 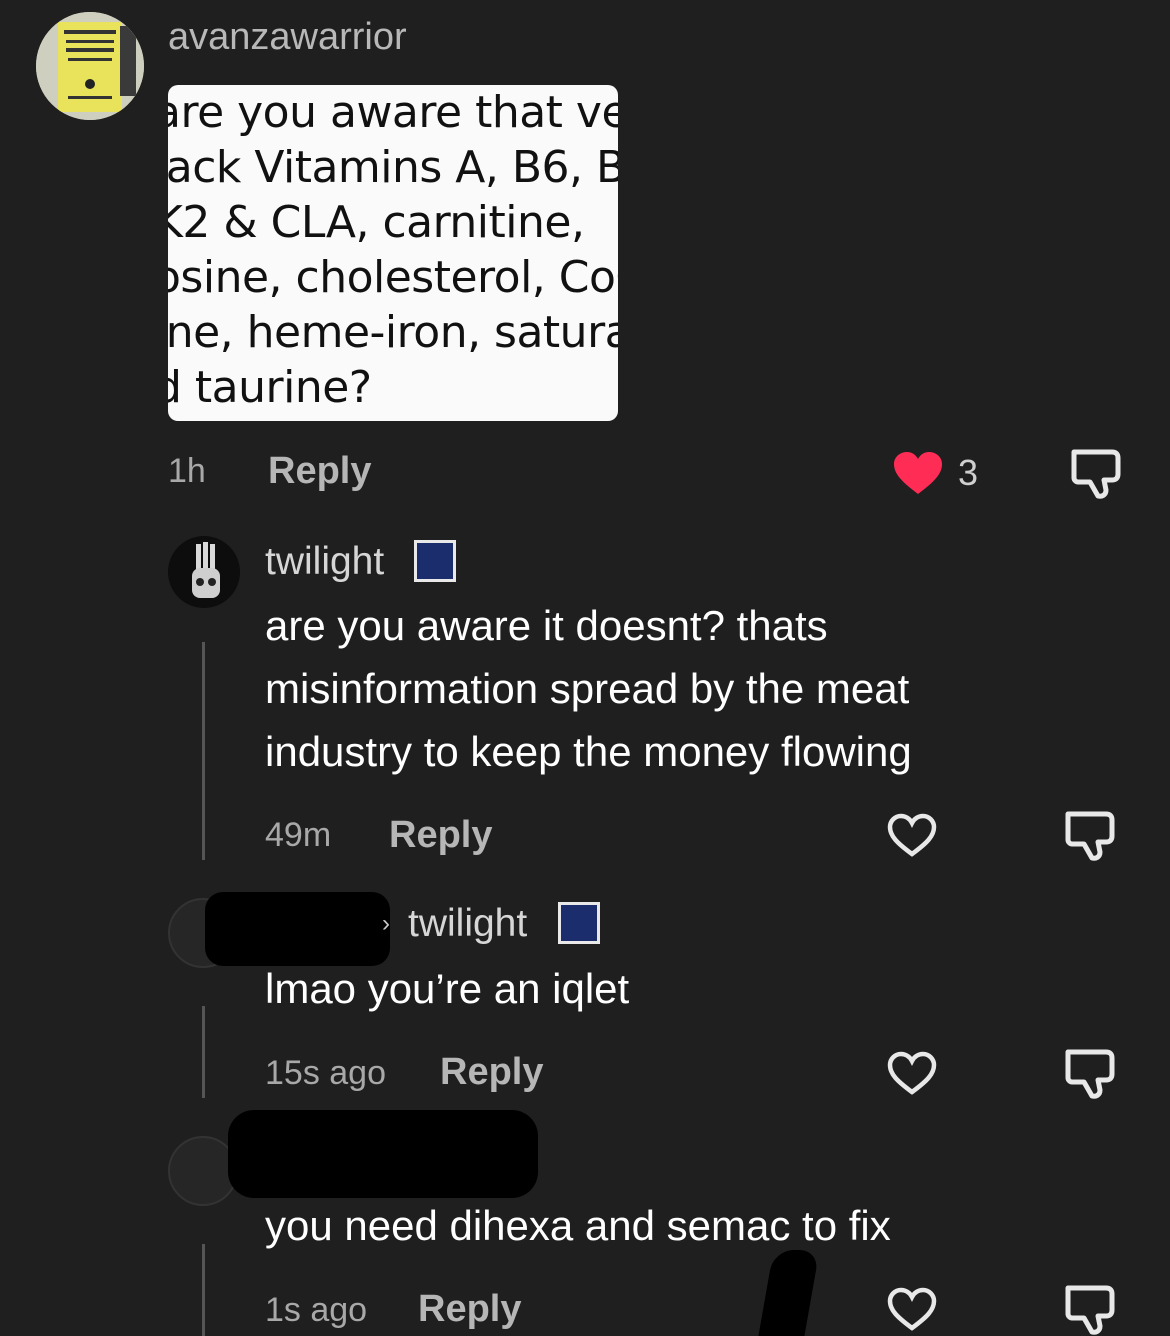 What do you see at coordinates (386, 923) in the screenshot?
I see `reply-arrow-icon: ›` at bounding box center [386, 923].